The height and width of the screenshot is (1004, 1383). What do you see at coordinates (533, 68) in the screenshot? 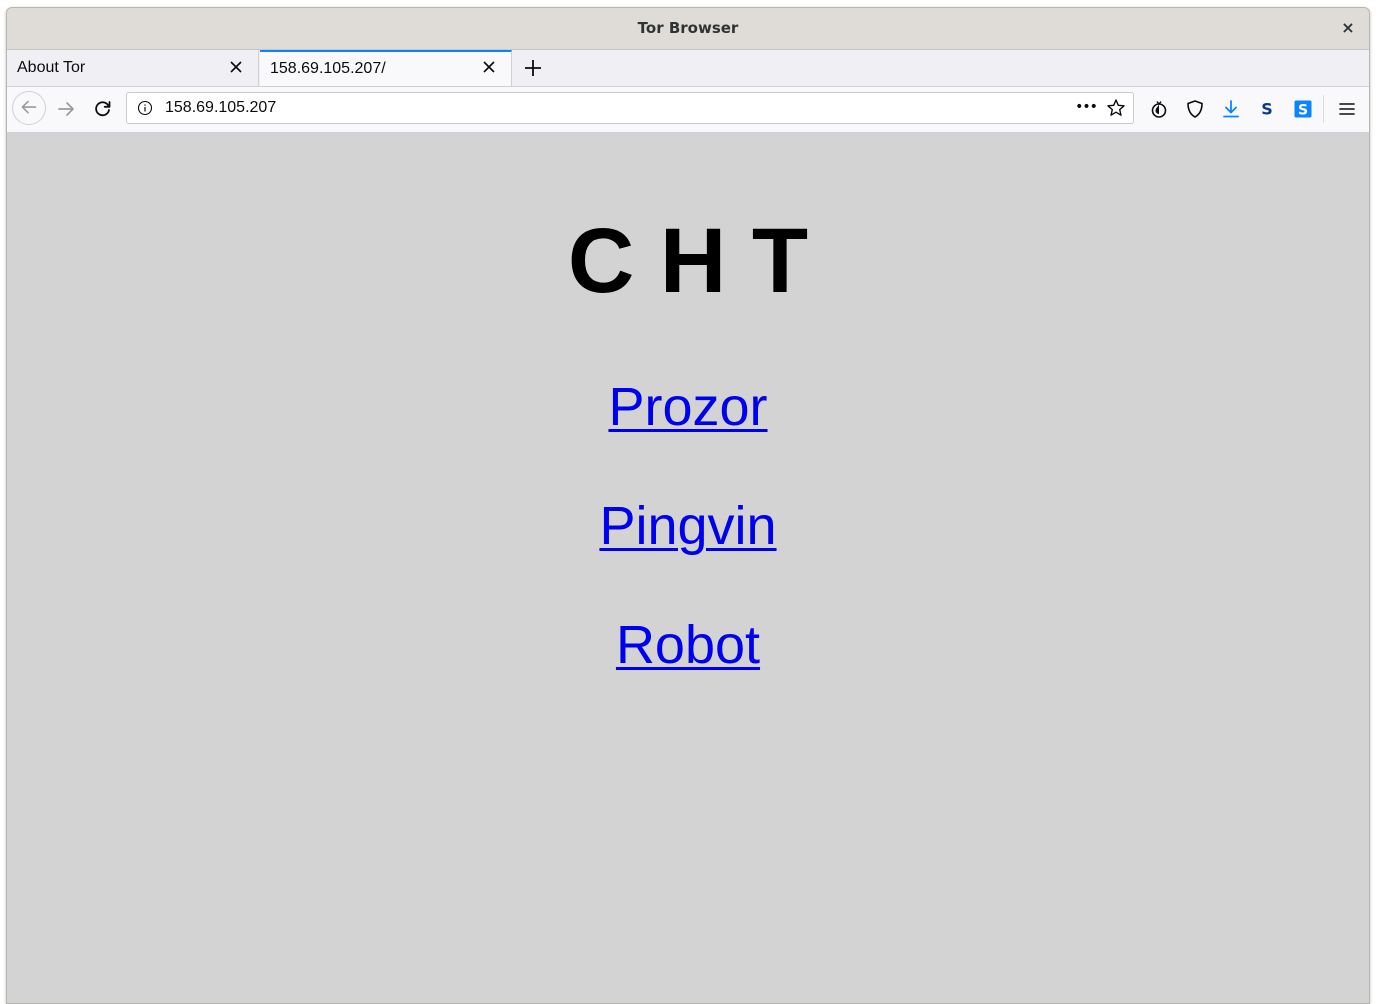
I see `new-tab-plus-icon` at bounding box center [533, 68].